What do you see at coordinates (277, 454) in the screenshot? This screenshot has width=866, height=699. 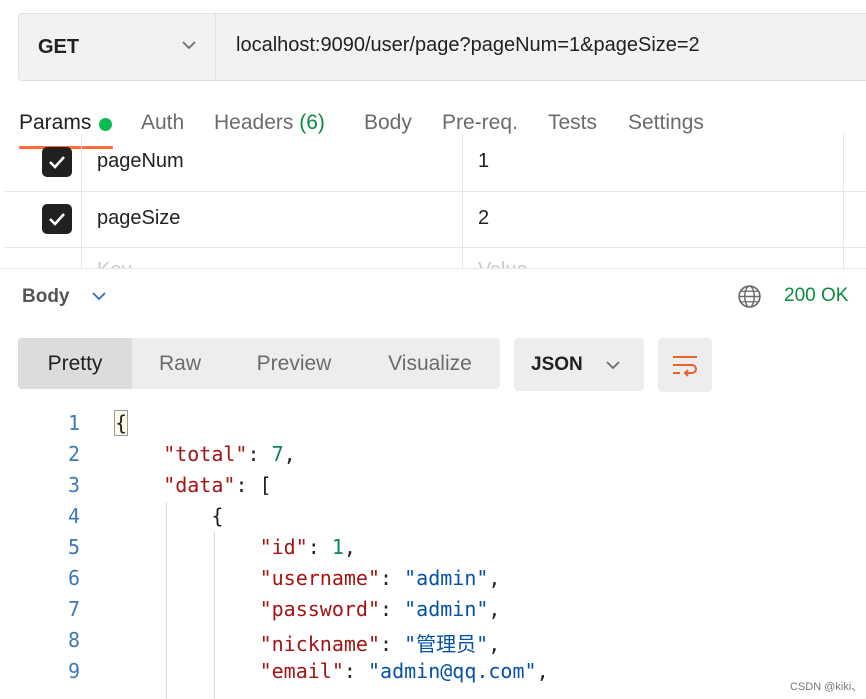 I see `json-value: 7` at bounding box center [277, 454].